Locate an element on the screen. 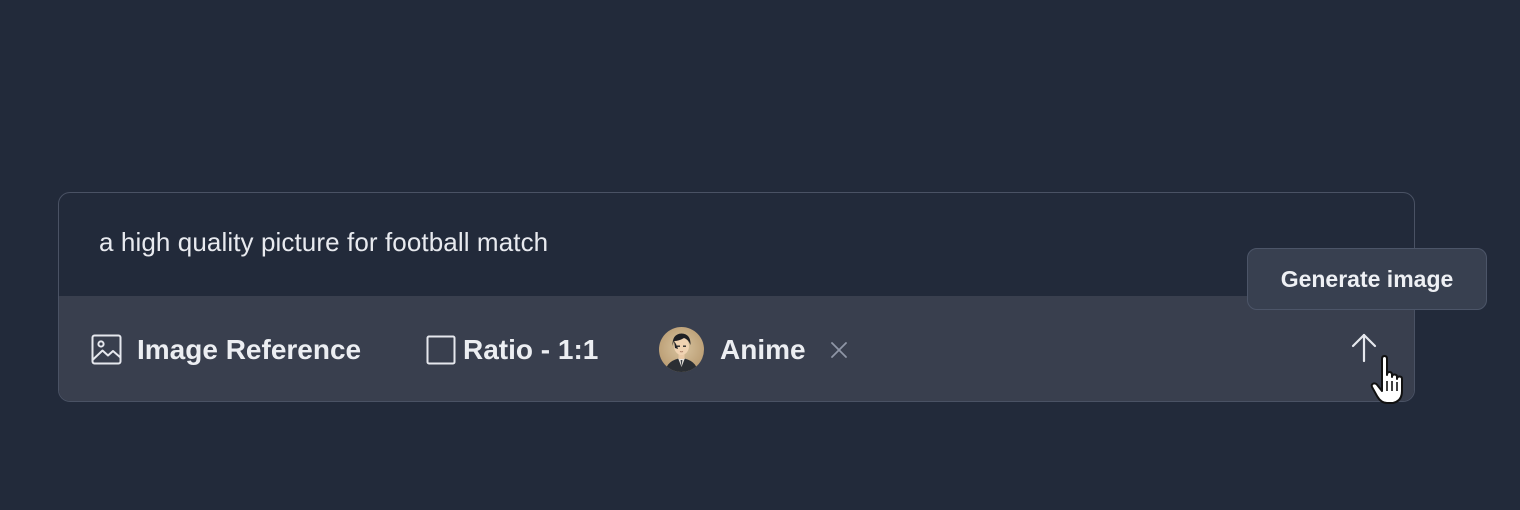 This screenshot has height=510, width=1520. square-icon is located at coordinates (441, 350).